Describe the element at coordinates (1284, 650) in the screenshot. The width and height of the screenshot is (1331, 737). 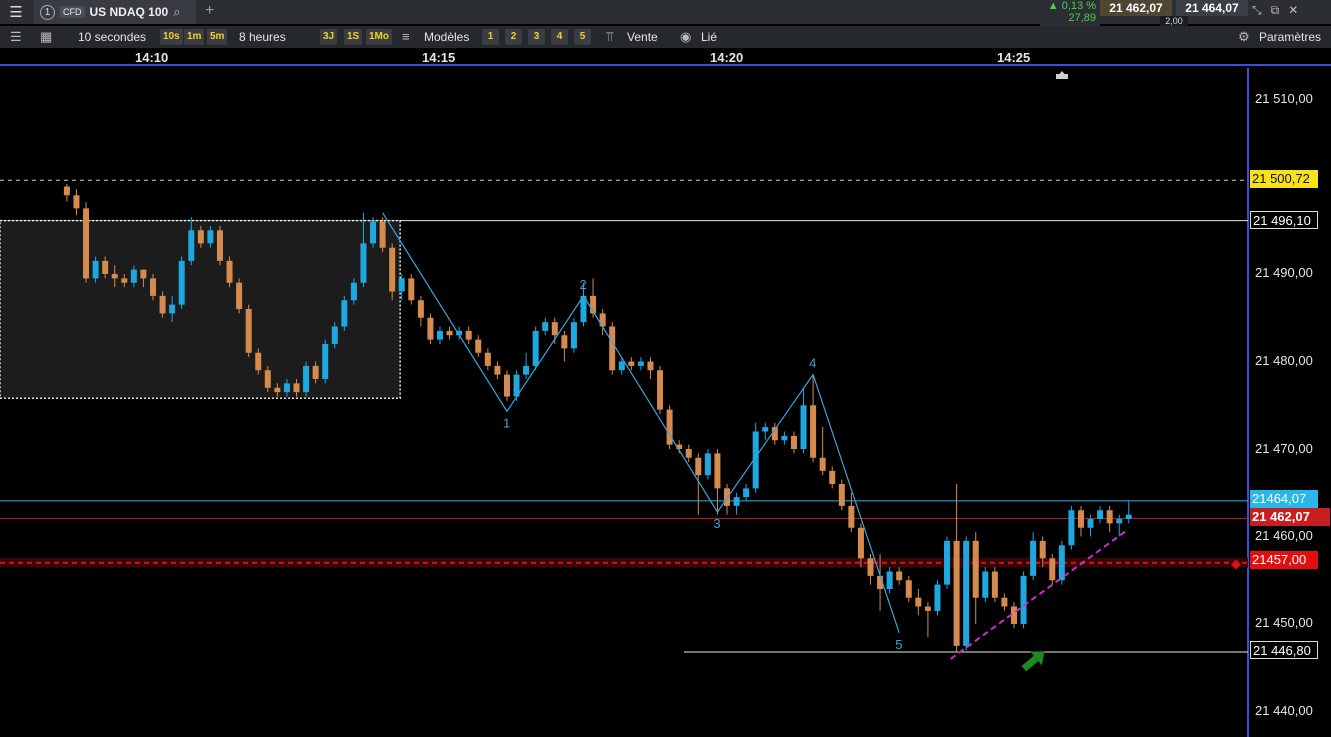
I see `support-level-tag: 21 446,80` at that location.